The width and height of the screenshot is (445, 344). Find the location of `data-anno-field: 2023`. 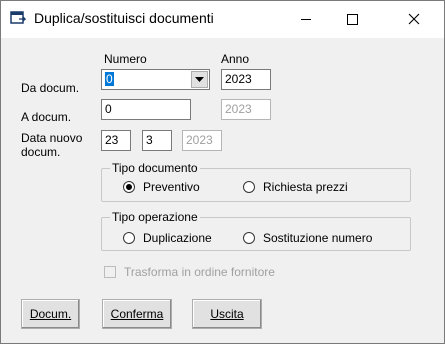

data-anno-field: 2023 is located at coordinates (202, 140).